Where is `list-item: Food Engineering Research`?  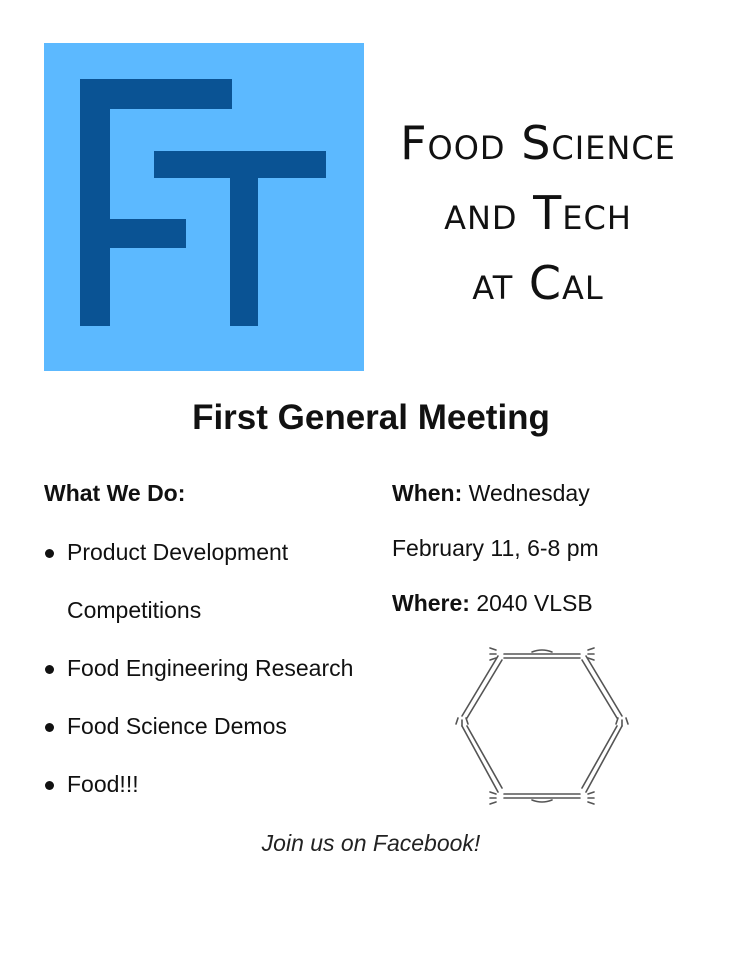
list-item: Food Engineering Research is located at coordinates (205, 668).